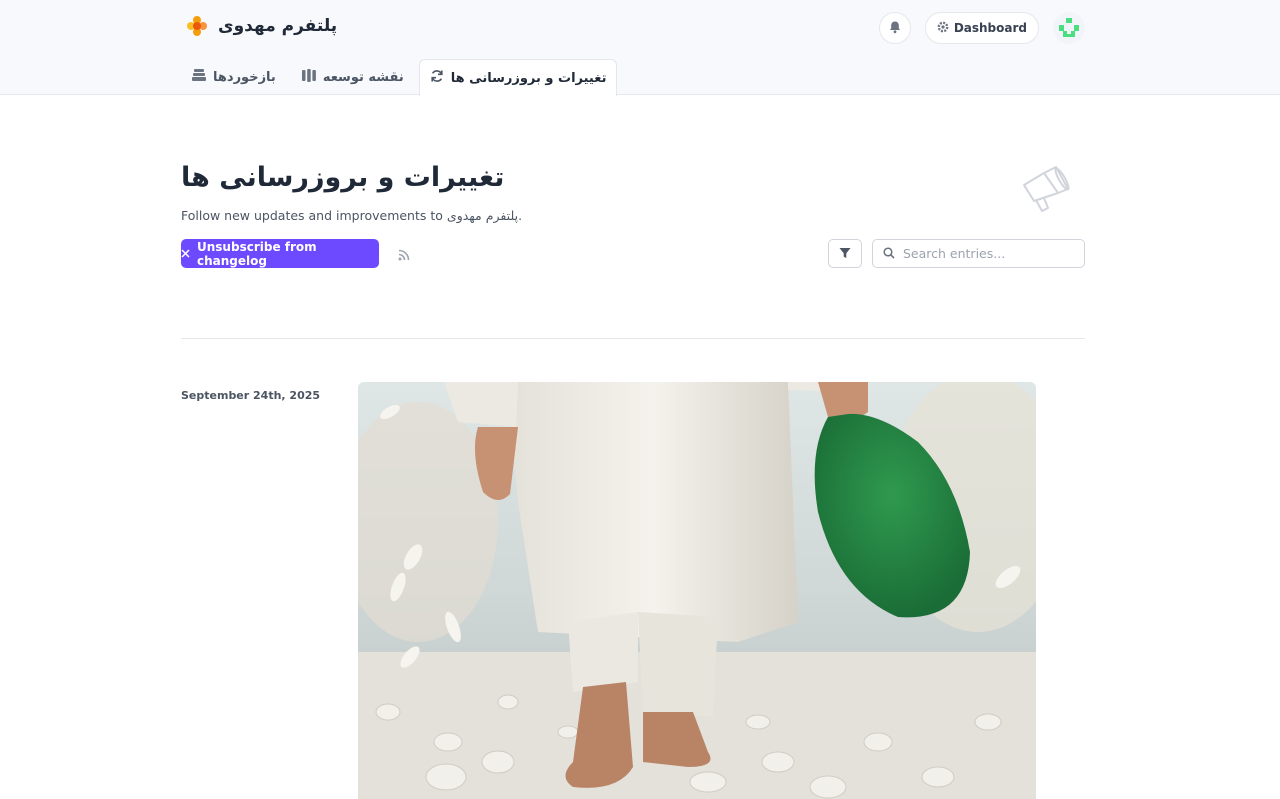 The image size is (1280, 799). Describe the element at coordinates (988, 253) in the screenshot. I see `search-input` at that location.